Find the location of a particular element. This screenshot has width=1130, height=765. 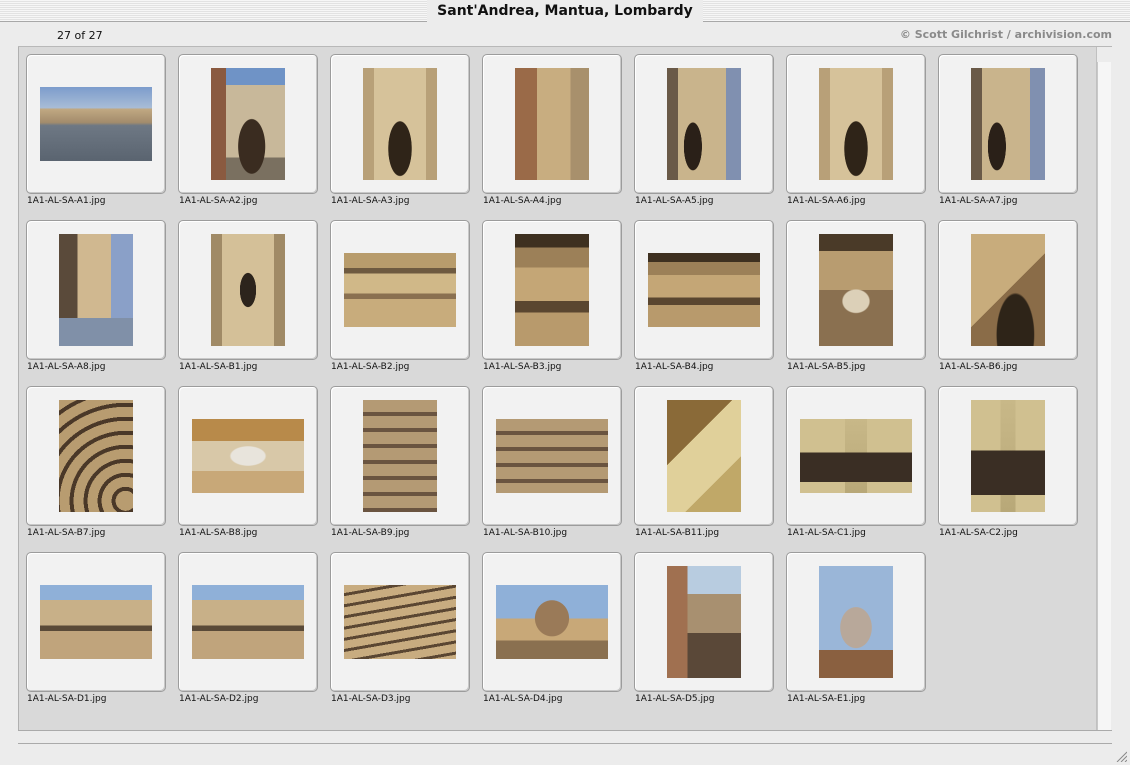

thumbnail-item: 1A1-AL-SA-B6.jpg is located at coordinates (1008, 300).